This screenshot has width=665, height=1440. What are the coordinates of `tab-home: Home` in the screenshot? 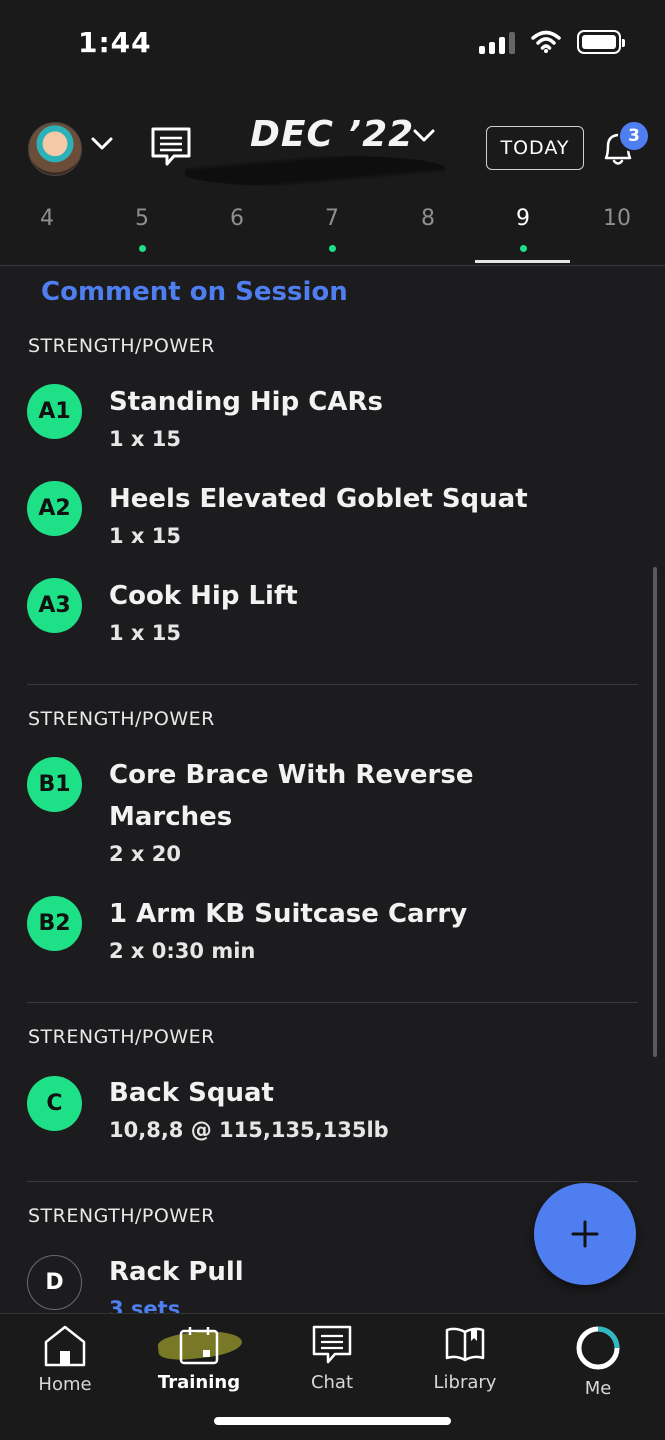 It's located at (65, 1359).